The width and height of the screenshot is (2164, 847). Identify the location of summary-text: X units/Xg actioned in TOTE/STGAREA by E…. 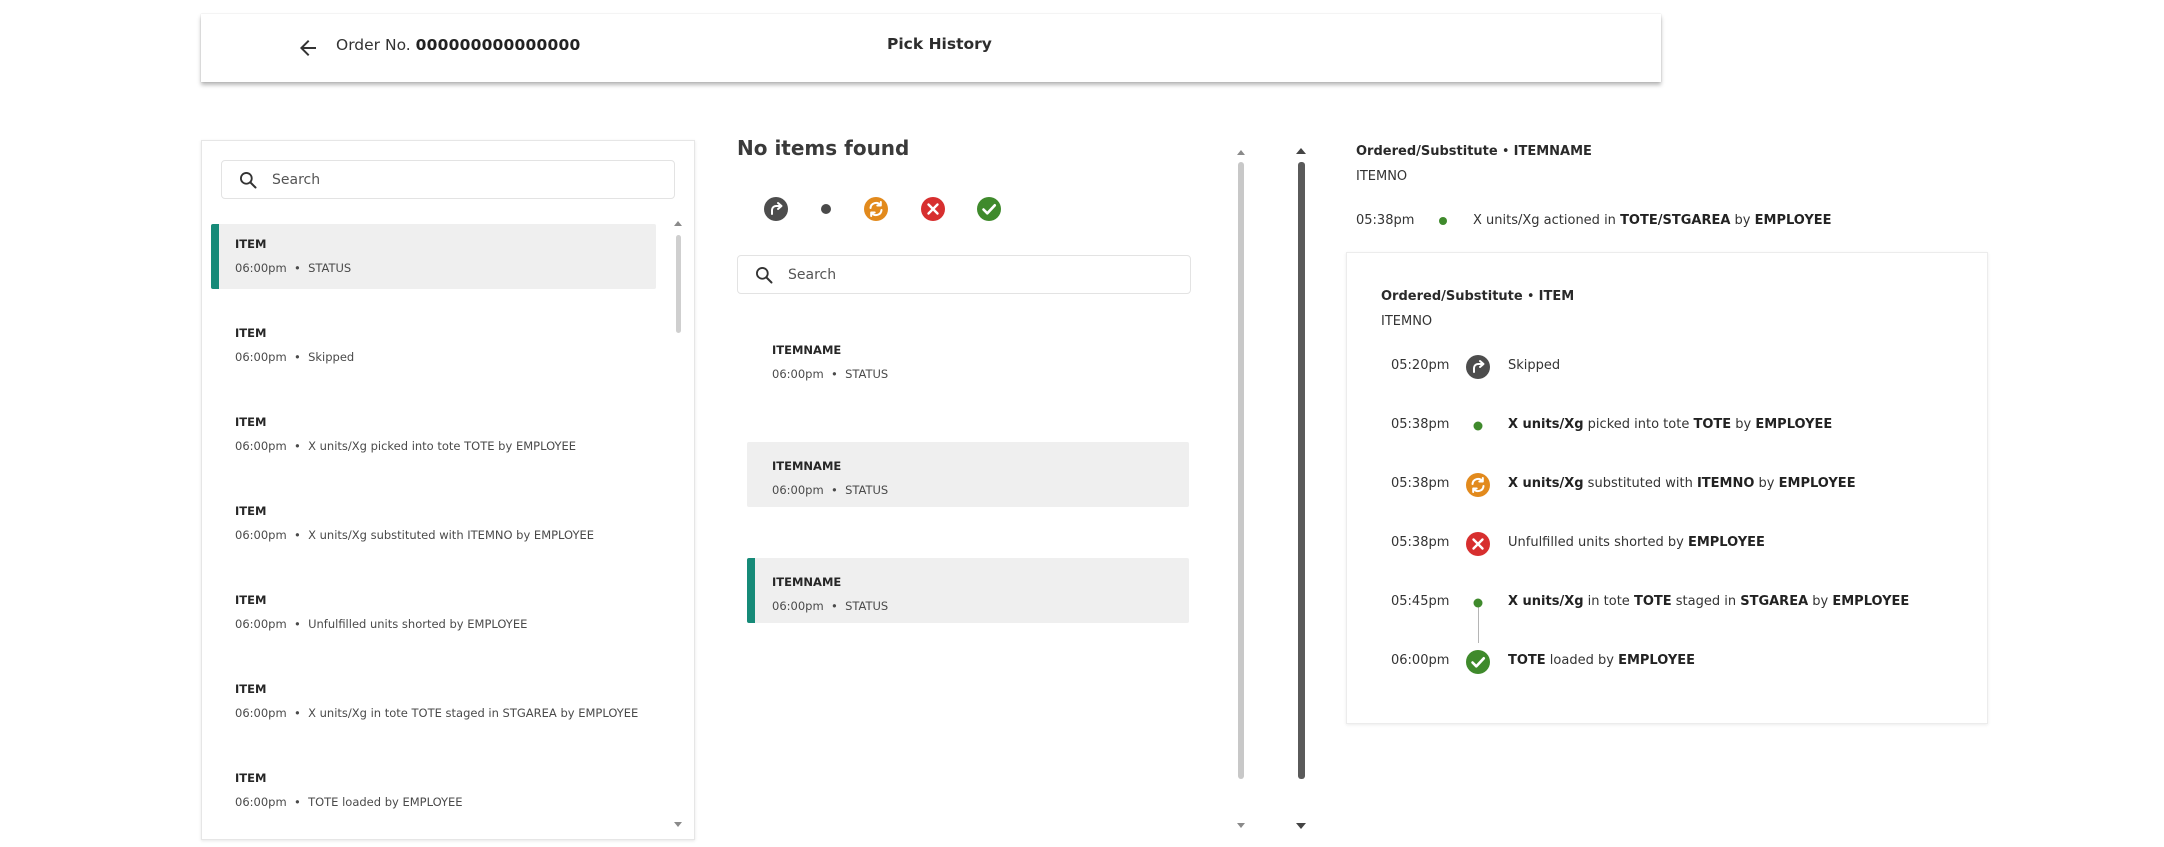
(1652, 220).